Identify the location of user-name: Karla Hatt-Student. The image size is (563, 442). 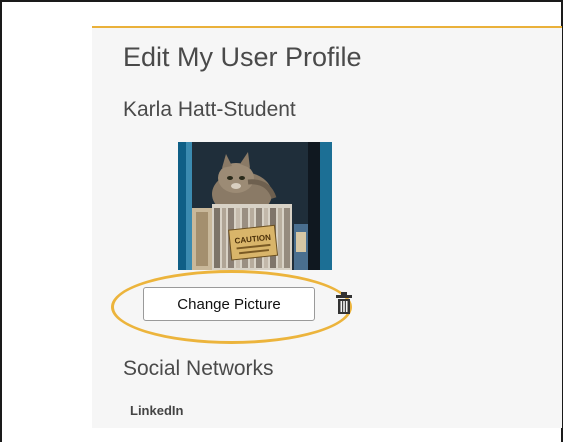
(209, 109).